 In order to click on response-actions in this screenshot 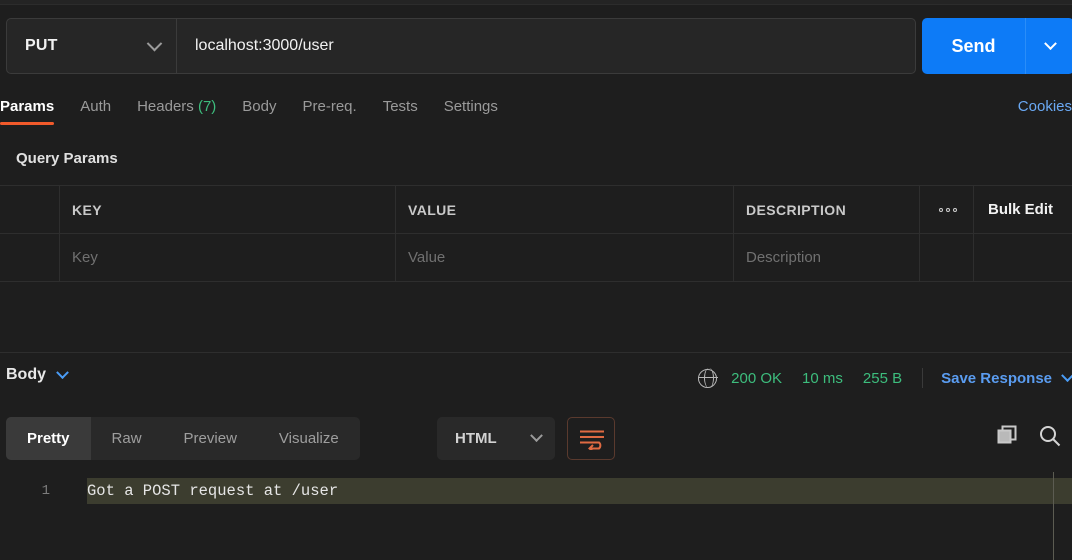, I will do `click(1029, 436)`.